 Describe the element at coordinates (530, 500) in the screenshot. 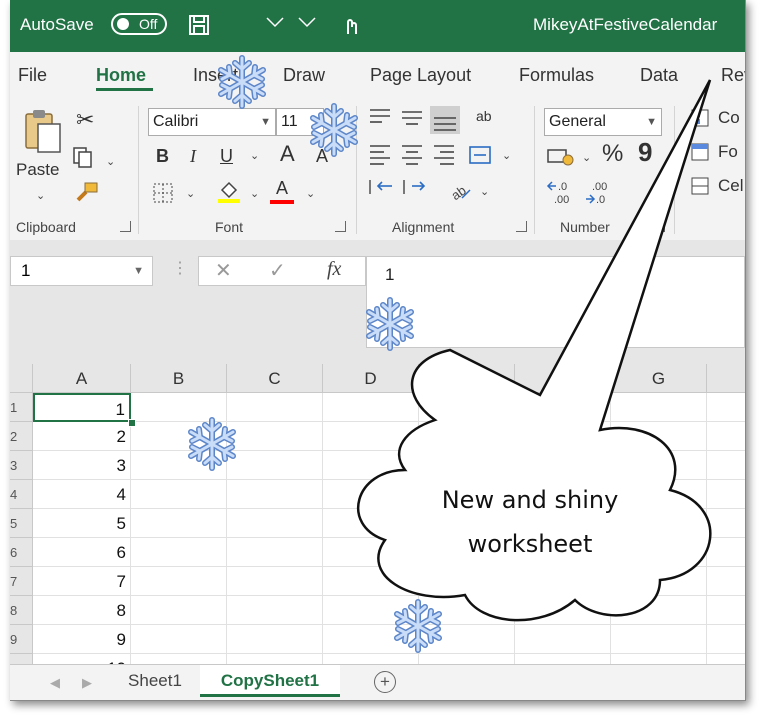

I see `callout-line-1: New and shiny` at that location.